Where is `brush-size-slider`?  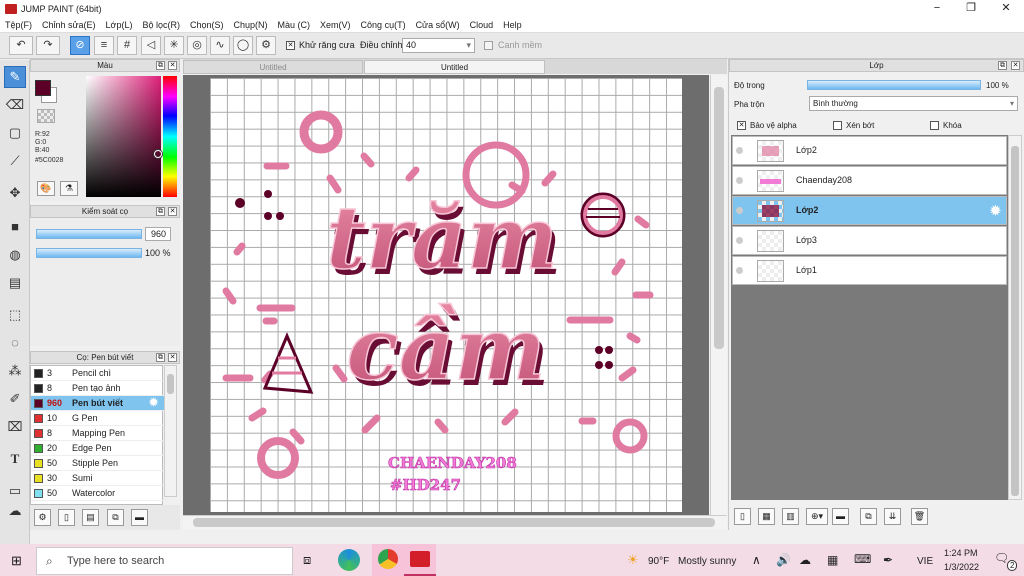 brush-size-slider is located at coordinates (89, 234).